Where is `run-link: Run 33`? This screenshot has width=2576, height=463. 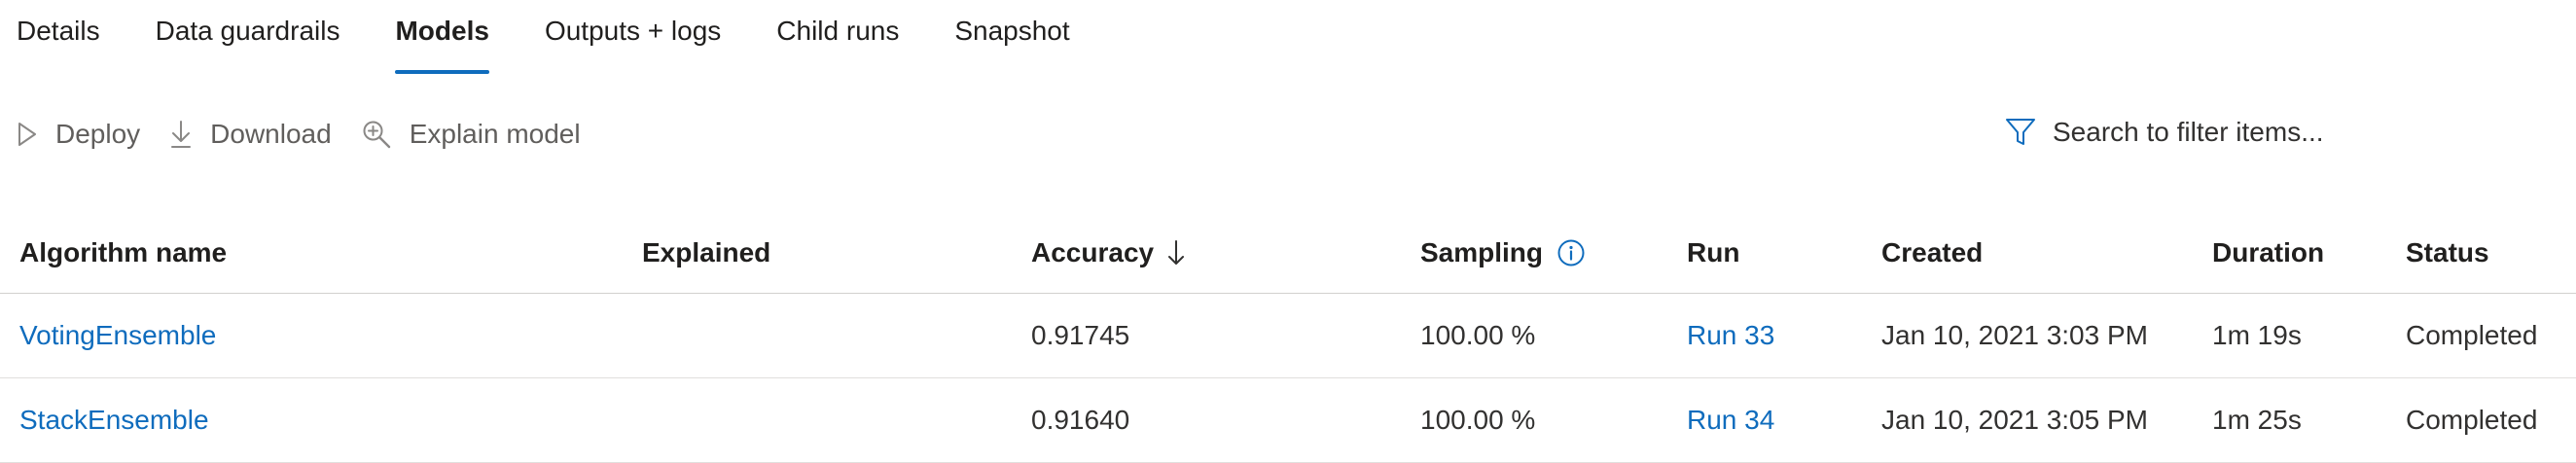 run-link: Run 33 is located at coordinates (1730, 335).